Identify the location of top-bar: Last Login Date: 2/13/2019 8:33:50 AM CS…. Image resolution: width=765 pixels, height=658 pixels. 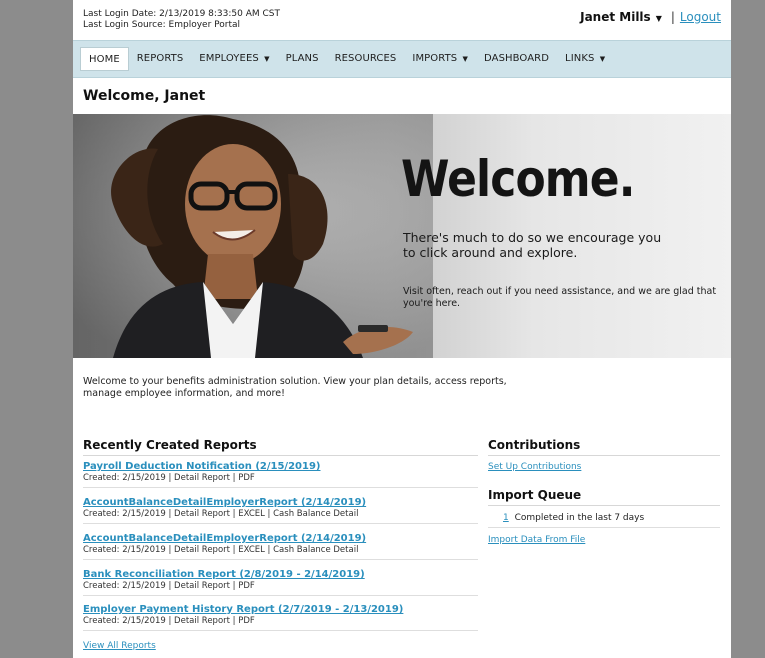
(402, 20).